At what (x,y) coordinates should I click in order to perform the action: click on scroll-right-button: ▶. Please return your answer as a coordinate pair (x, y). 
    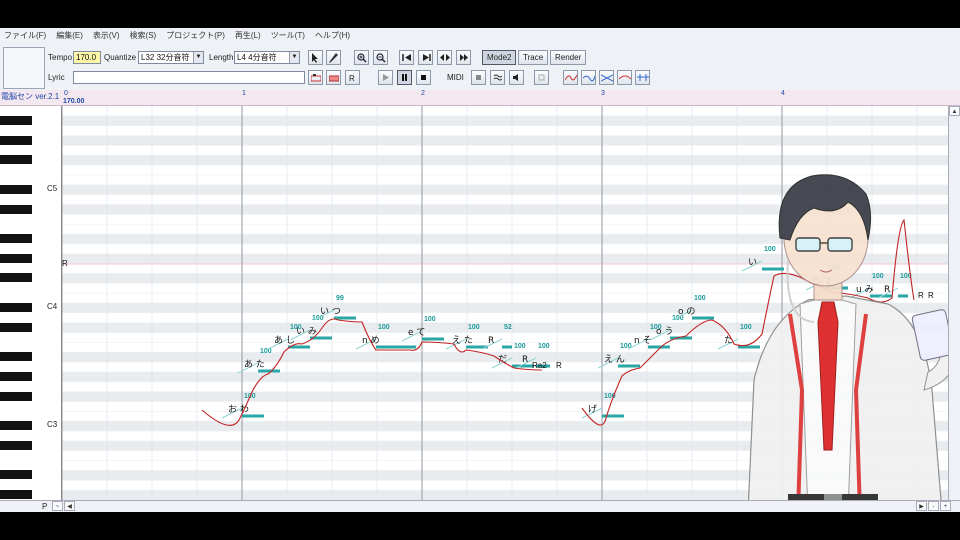
    Looking at the image, I should click on (921, 506).